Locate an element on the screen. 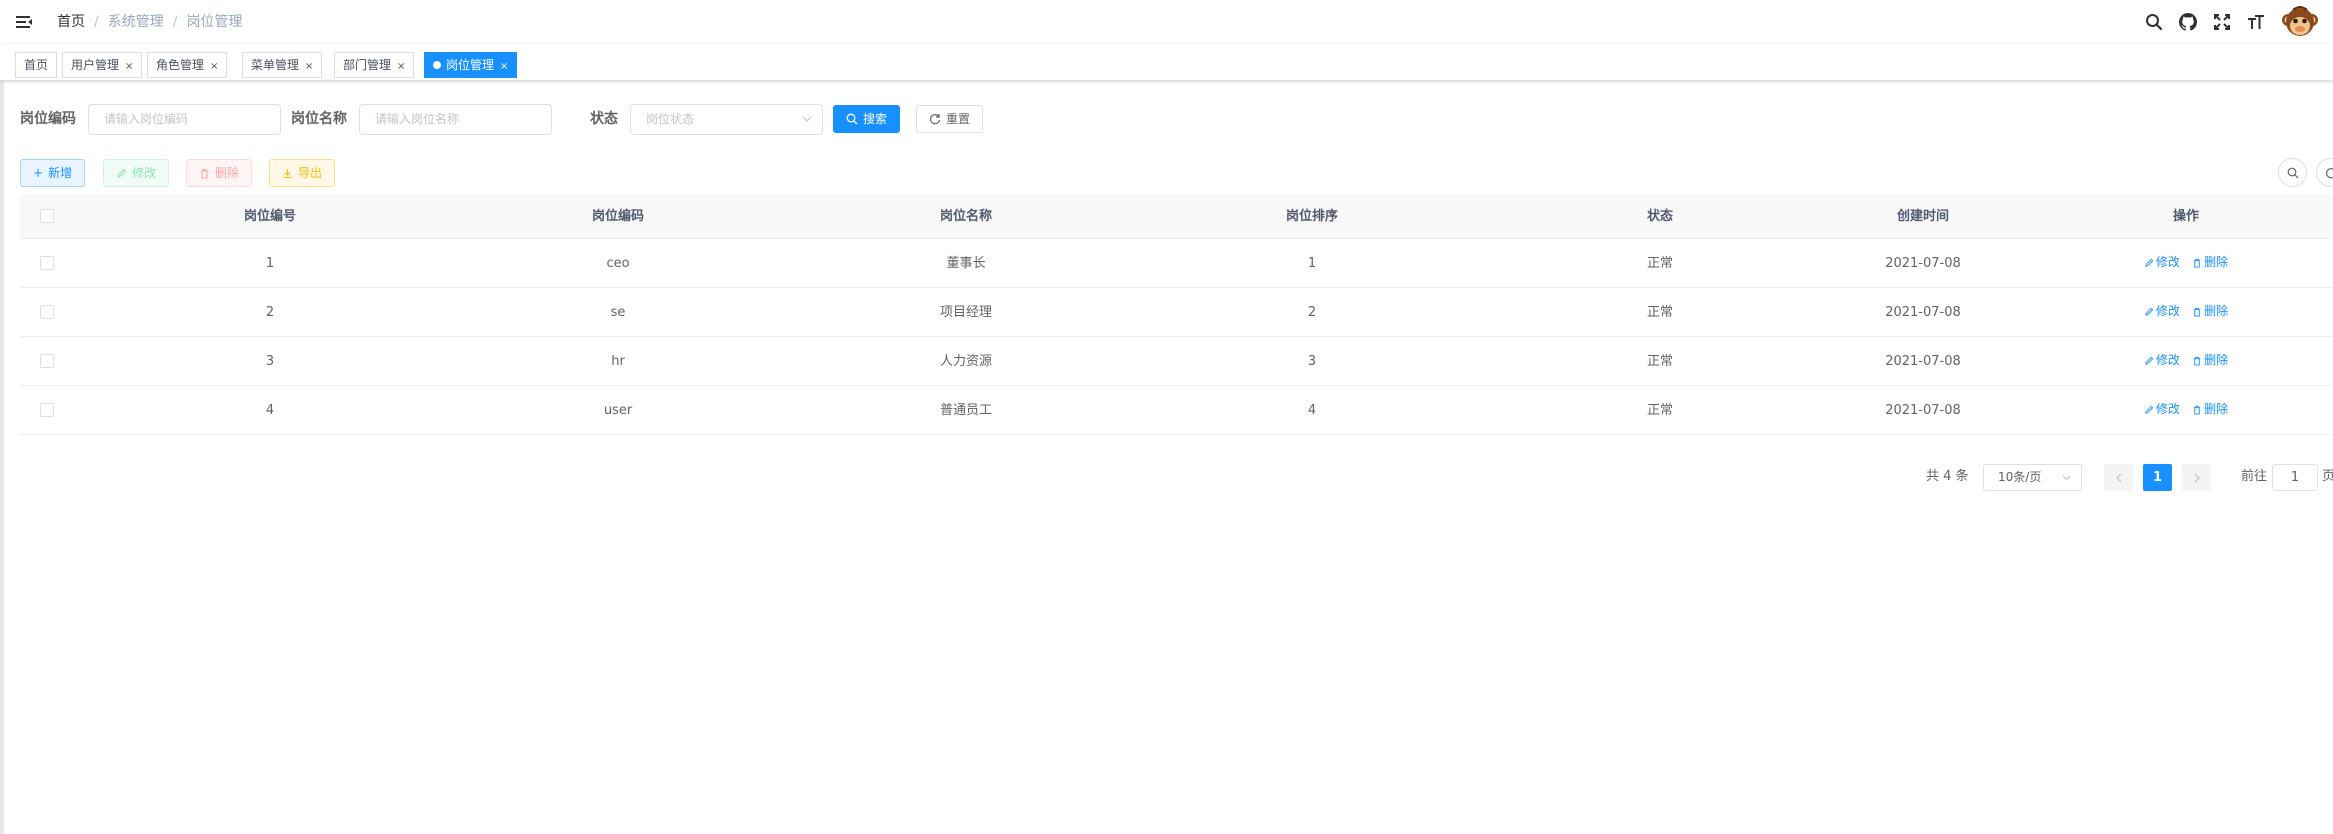 The height and width of the screenshot is (834, 2333). tag-role-management: 角色管理 × is located at coordinates (187, 65).